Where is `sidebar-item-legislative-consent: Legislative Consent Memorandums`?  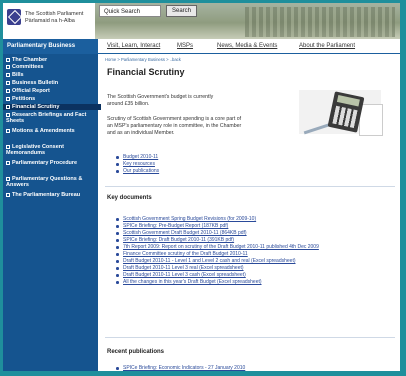 sidebar-item-legislative-consent: Legislative Consent Memorandums is located at coordinates (50, 150).